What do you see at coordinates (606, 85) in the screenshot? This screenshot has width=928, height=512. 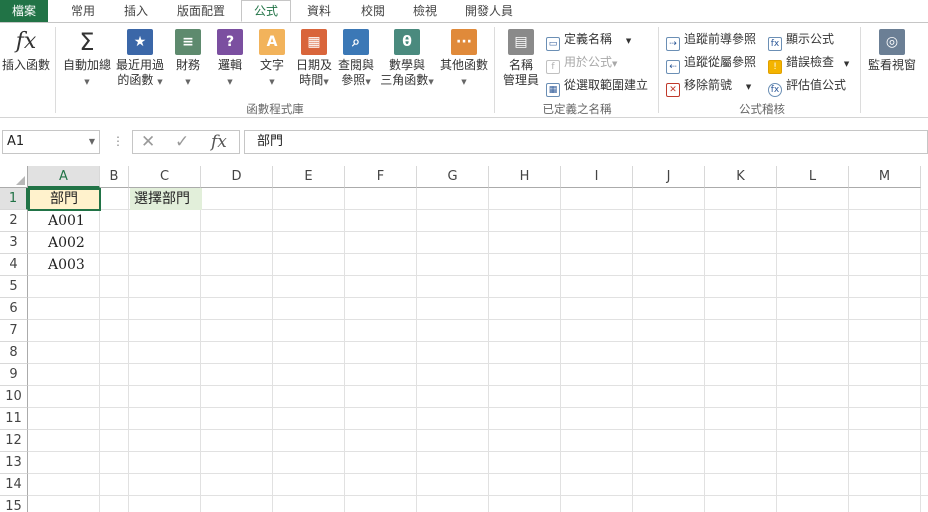 I see `create-from-selection-label: 從選取範圍建立` at bounding box center [606, 85].